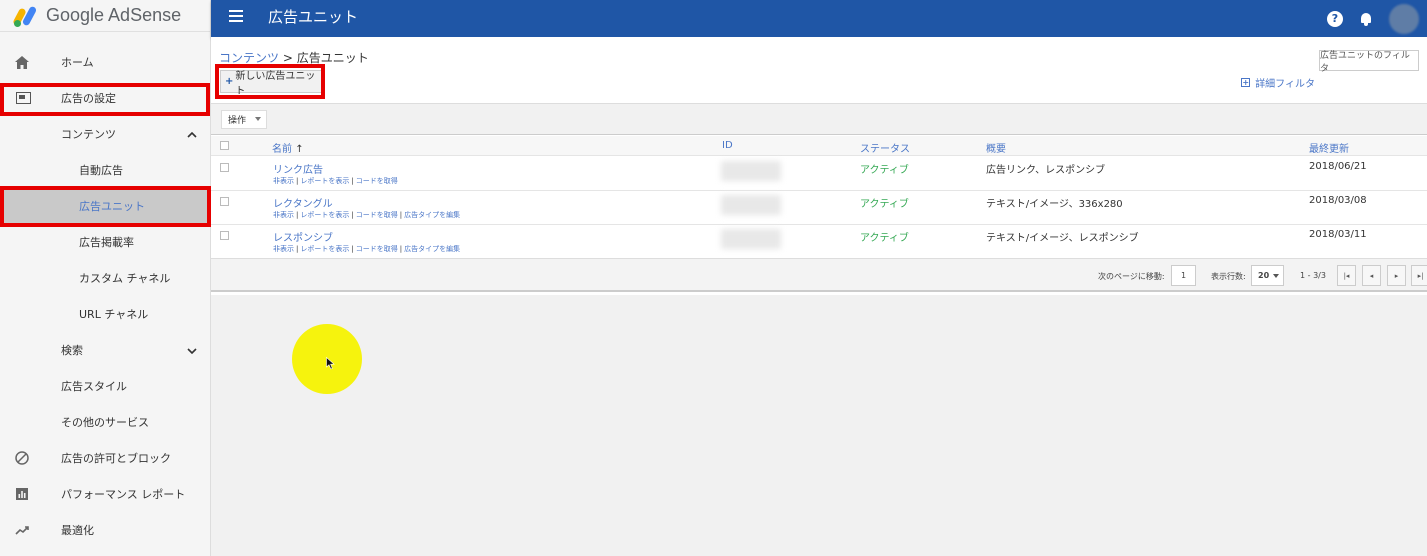  I want to click on last-page-icon: ▸|, so click(1419, 275).